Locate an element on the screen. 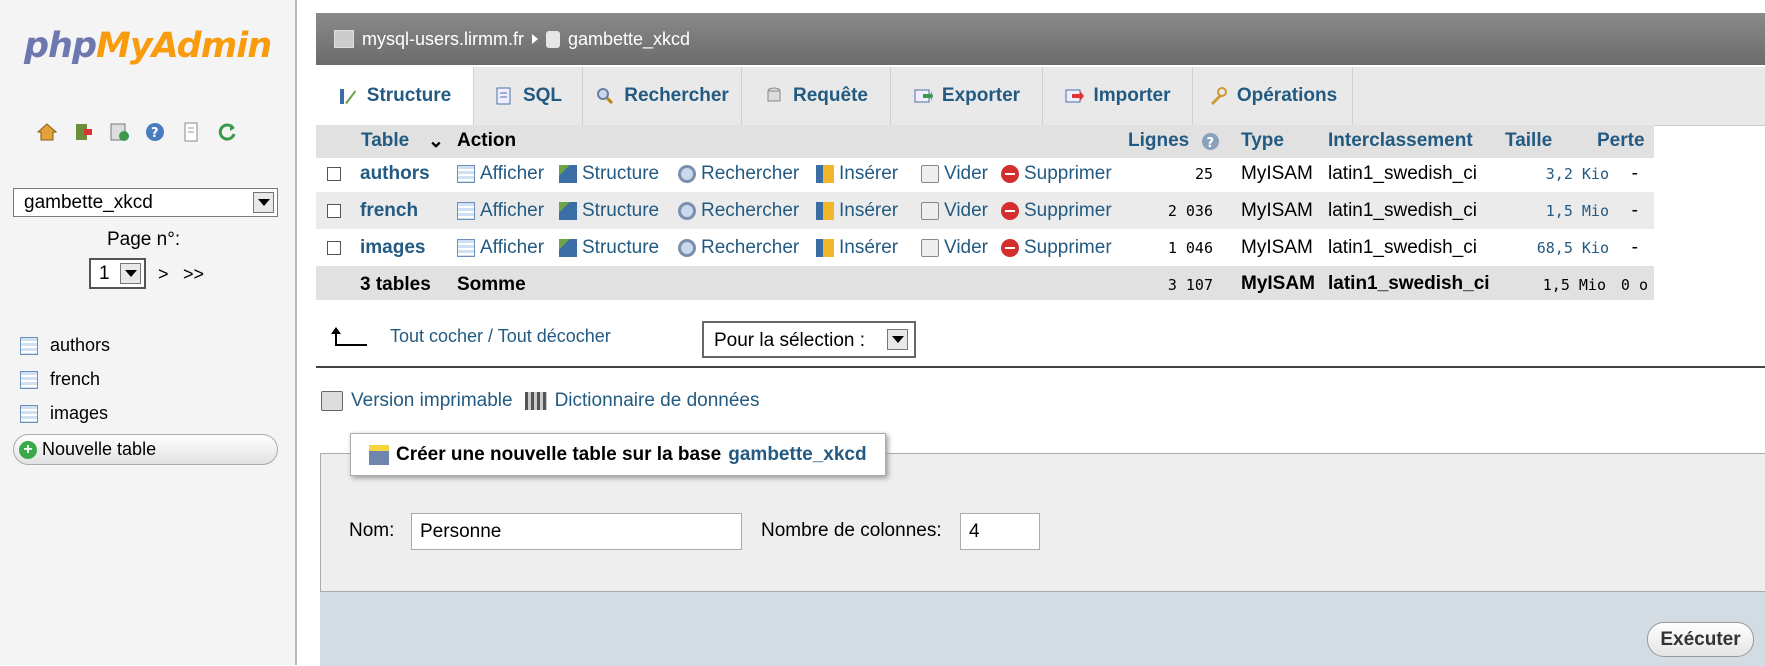 The image size is (1765, 666). exit-icon is located at coordinates (83, 132).